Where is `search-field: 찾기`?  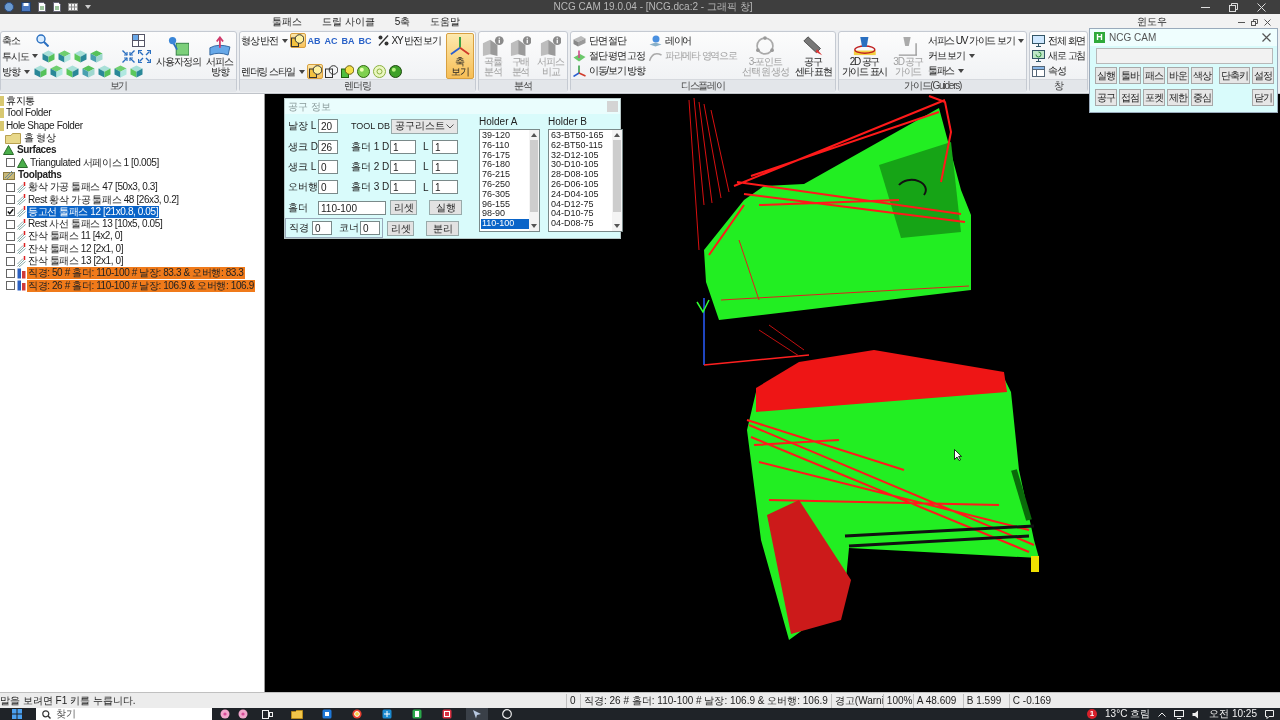 search-field: 찾기 is located at coordinates (124, 714).